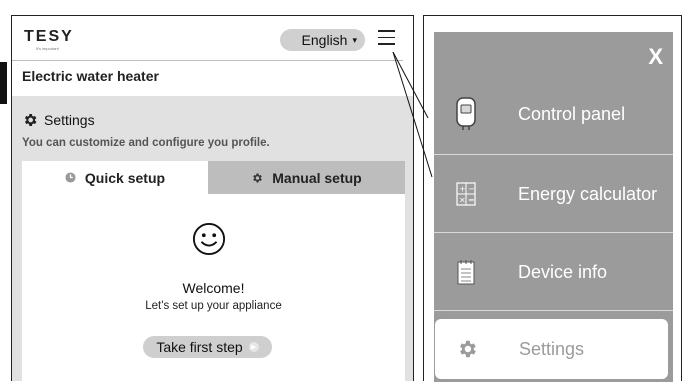  What do you see at coordinates (412, 114) in the screenshot?
I see `callout-lines` at bounding box center [412, 114].